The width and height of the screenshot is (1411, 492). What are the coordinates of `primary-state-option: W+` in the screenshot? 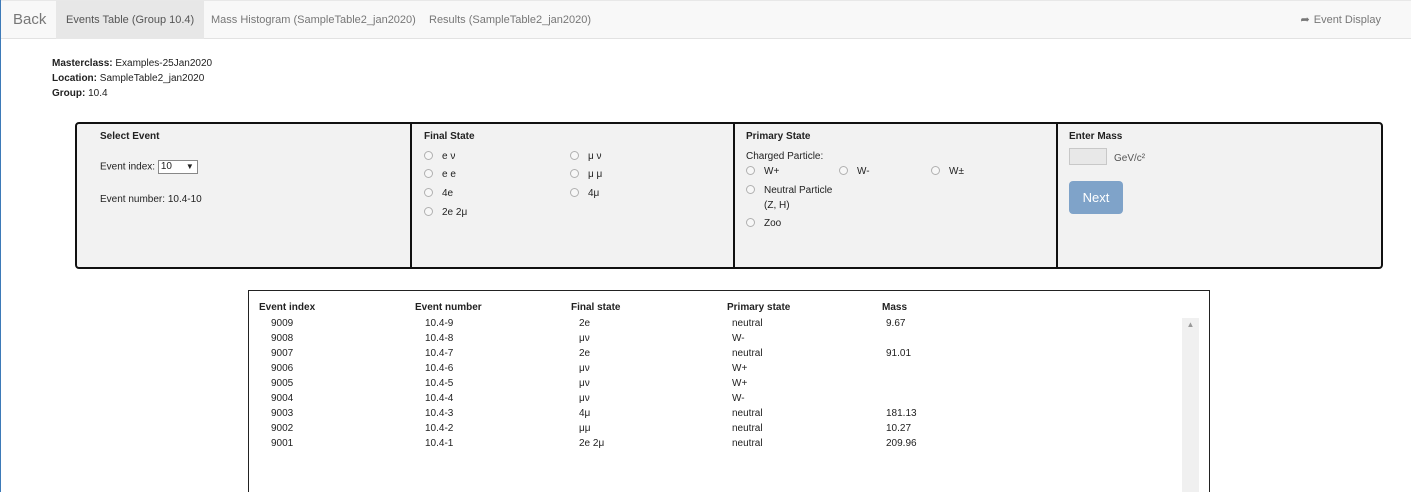 It's located at (762, 171).